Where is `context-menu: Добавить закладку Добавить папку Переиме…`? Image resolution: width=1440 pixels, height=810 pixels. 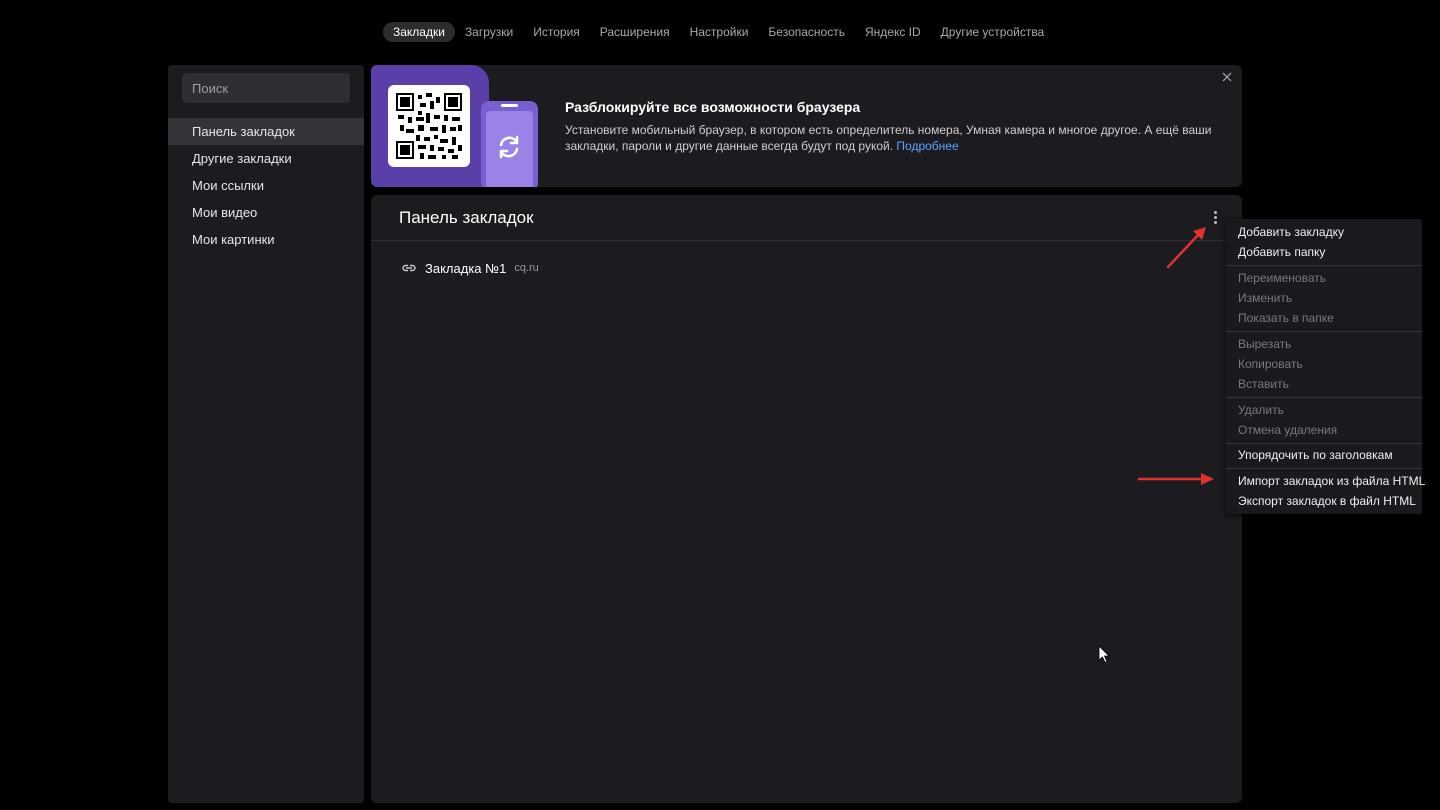
context-menu: Добавить закладку Добавить папку Переиме… is located at coordinates (1325, 366).